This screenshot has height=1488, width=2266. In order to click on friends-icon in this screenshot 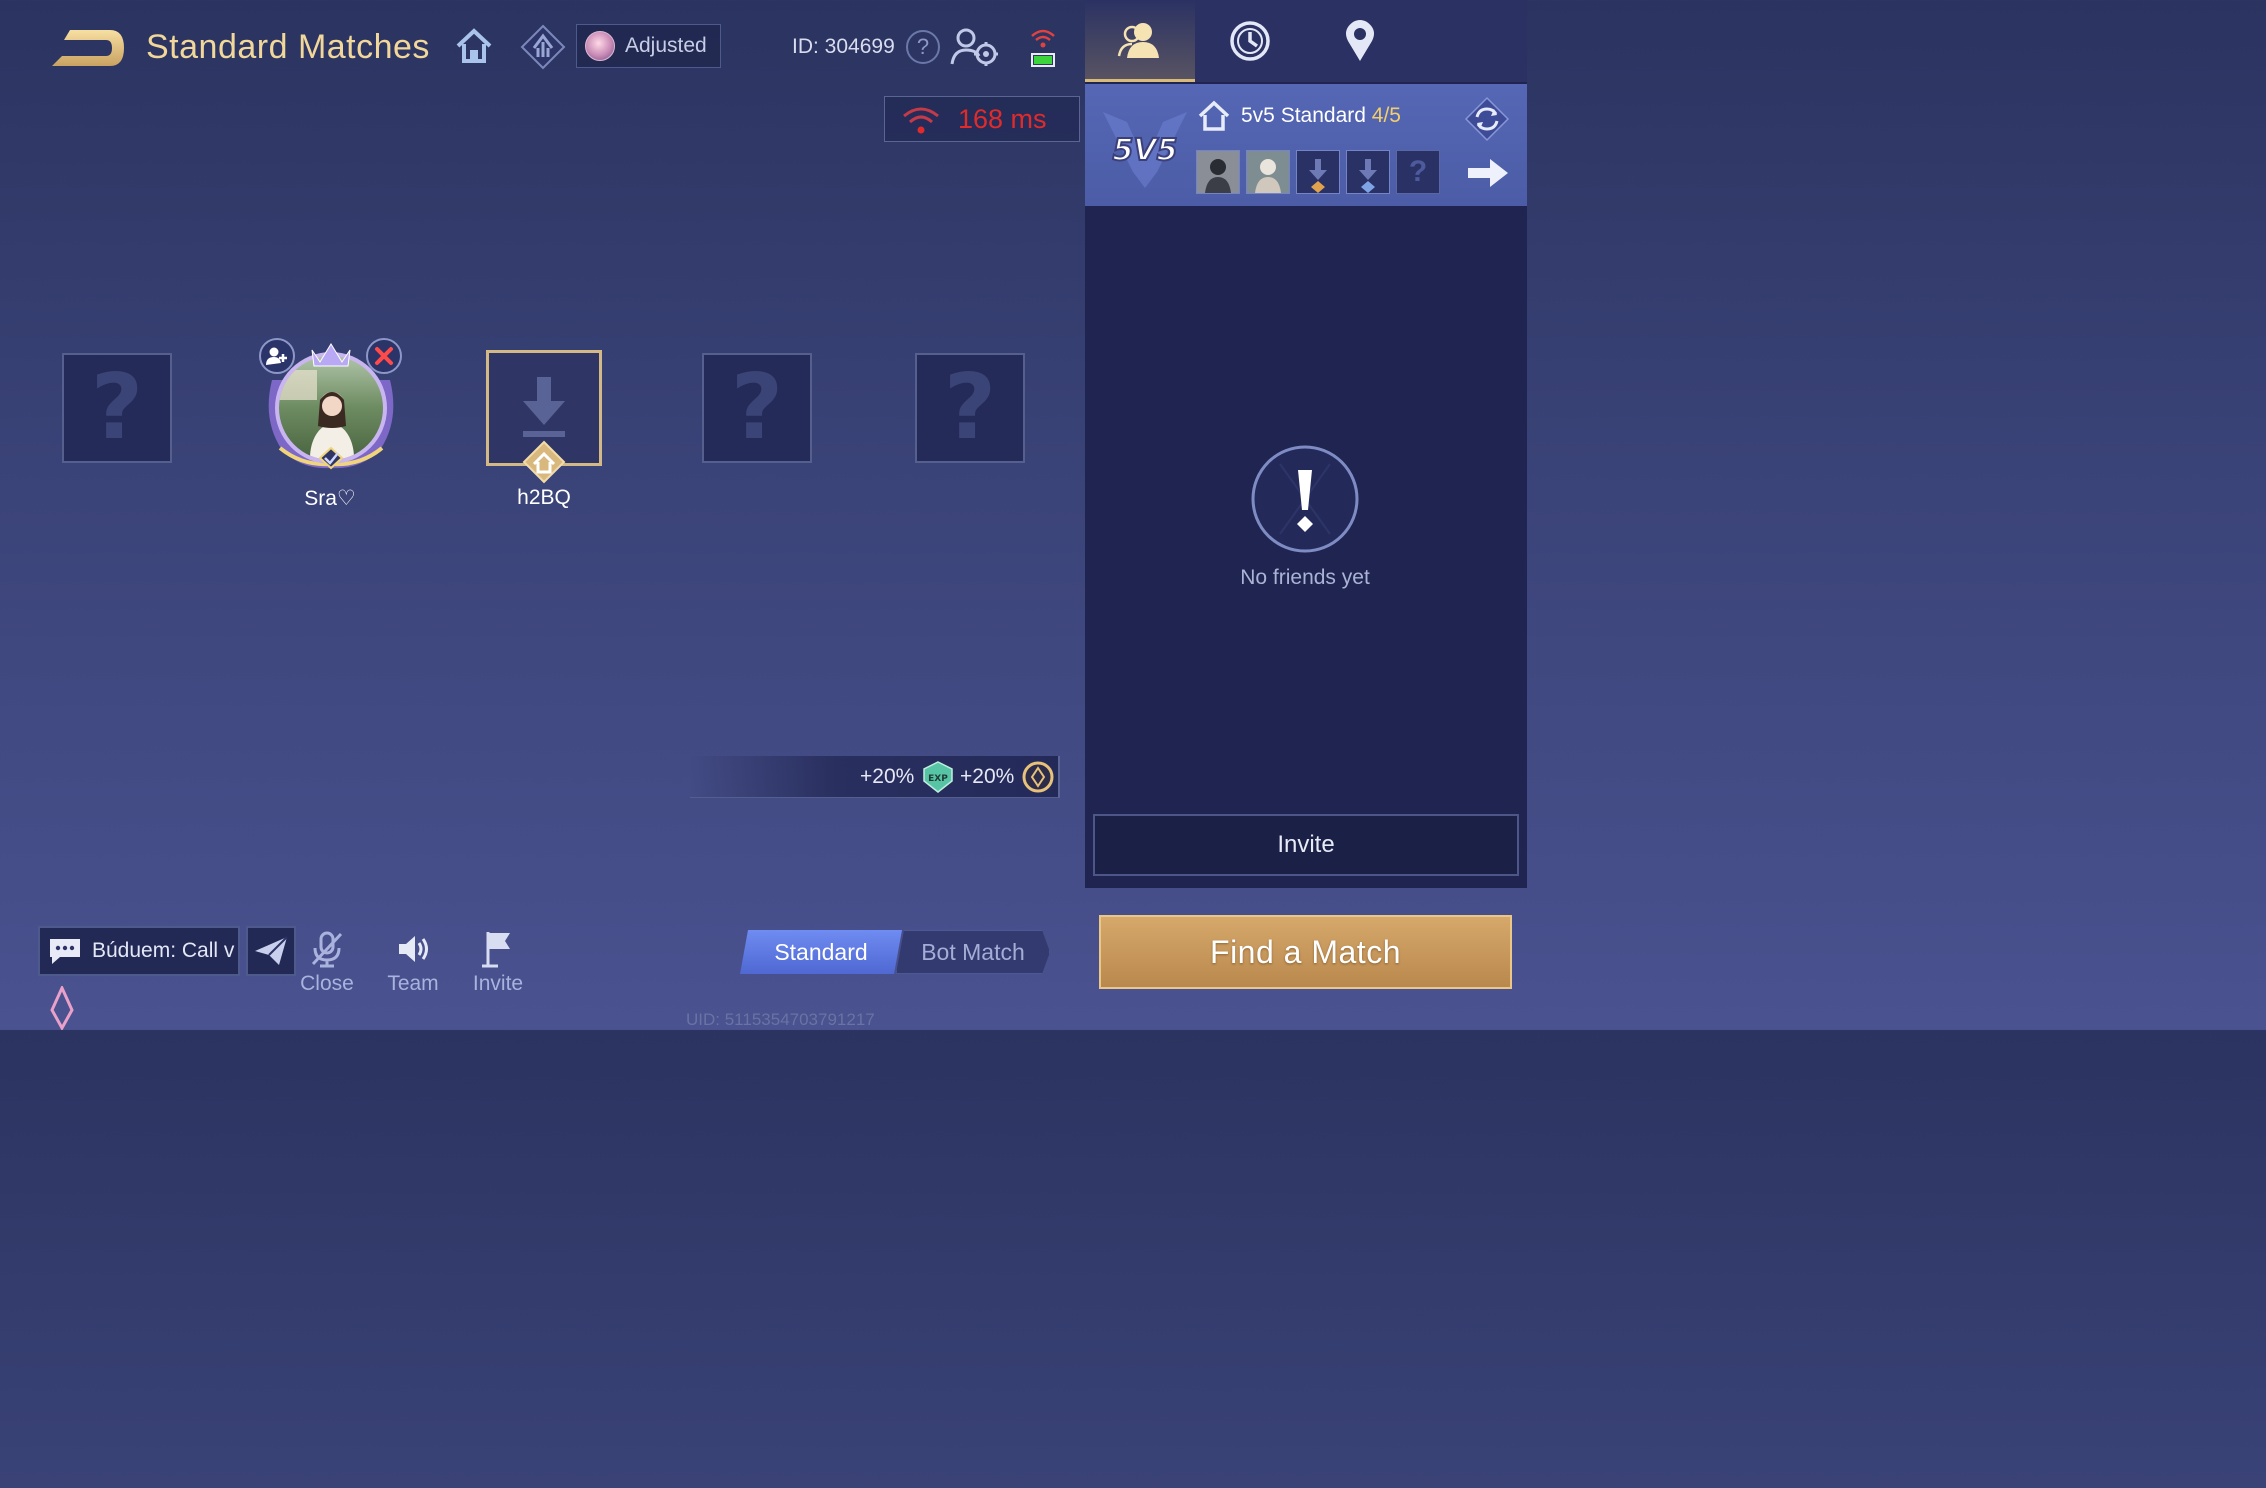, I will do `click(1138, 40)`.